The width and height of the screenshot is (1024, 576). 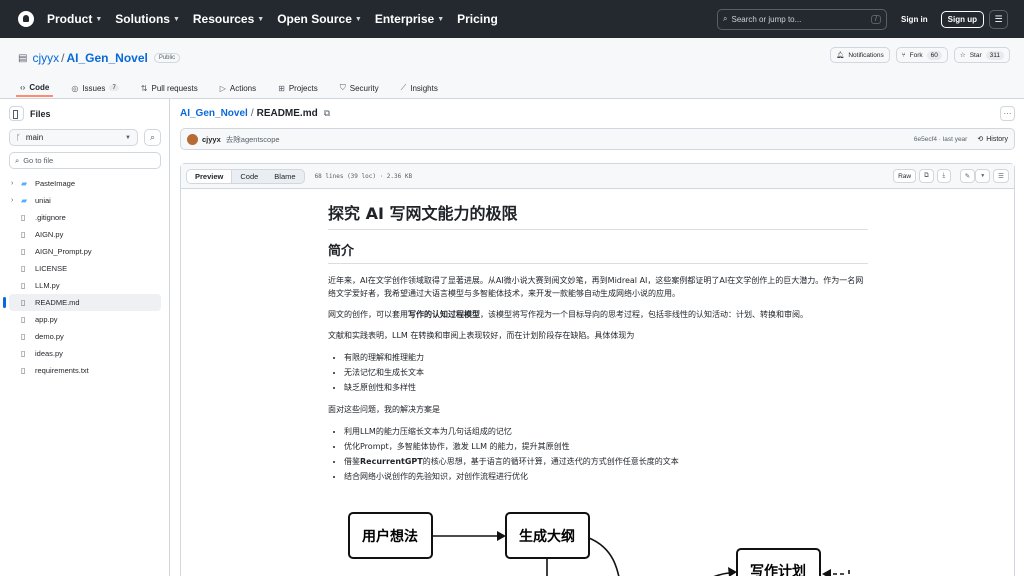 What do you see at coordinates (74, 19) in the screenshot?
I see `nav-product: Product ▼` at bounding box center [74, 19].